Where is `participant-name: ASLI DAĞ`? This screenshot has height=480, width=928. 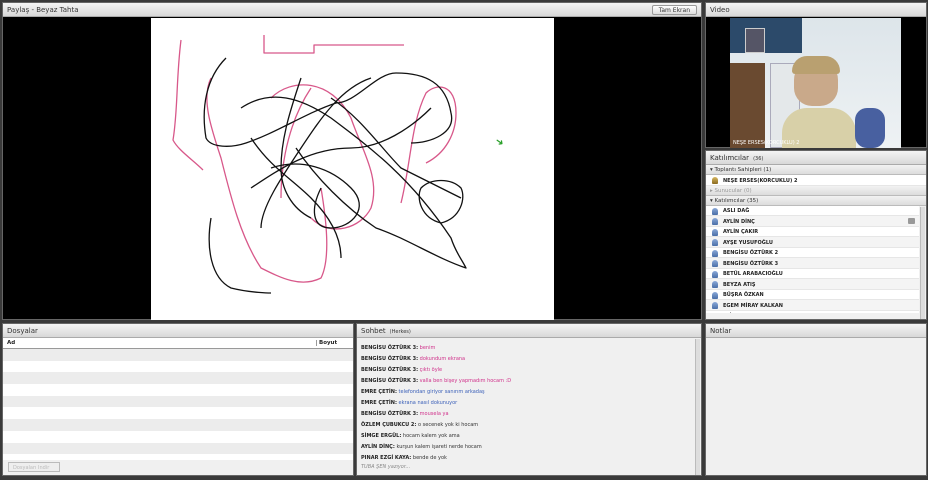
participant-name: ASLI DAĞ is located at coordinates (736, 211).